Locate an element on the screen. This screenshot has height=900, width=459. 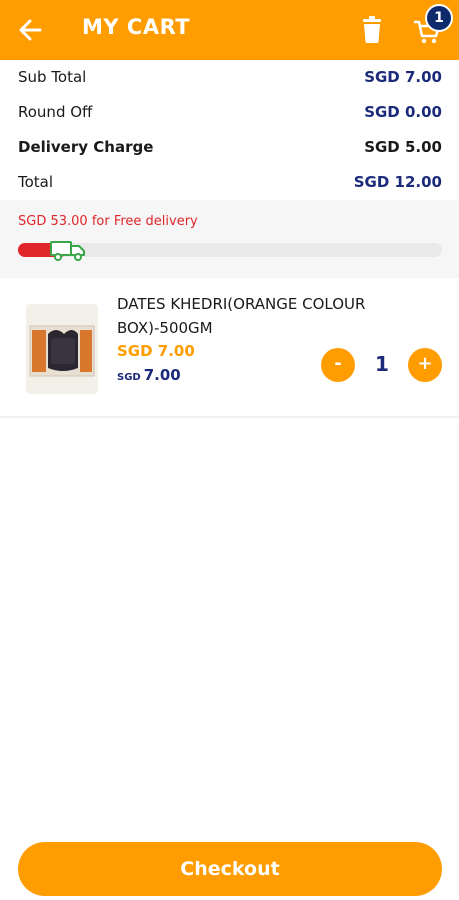
summary-value: SGD 0.00 is located at coordinates (403, 112).